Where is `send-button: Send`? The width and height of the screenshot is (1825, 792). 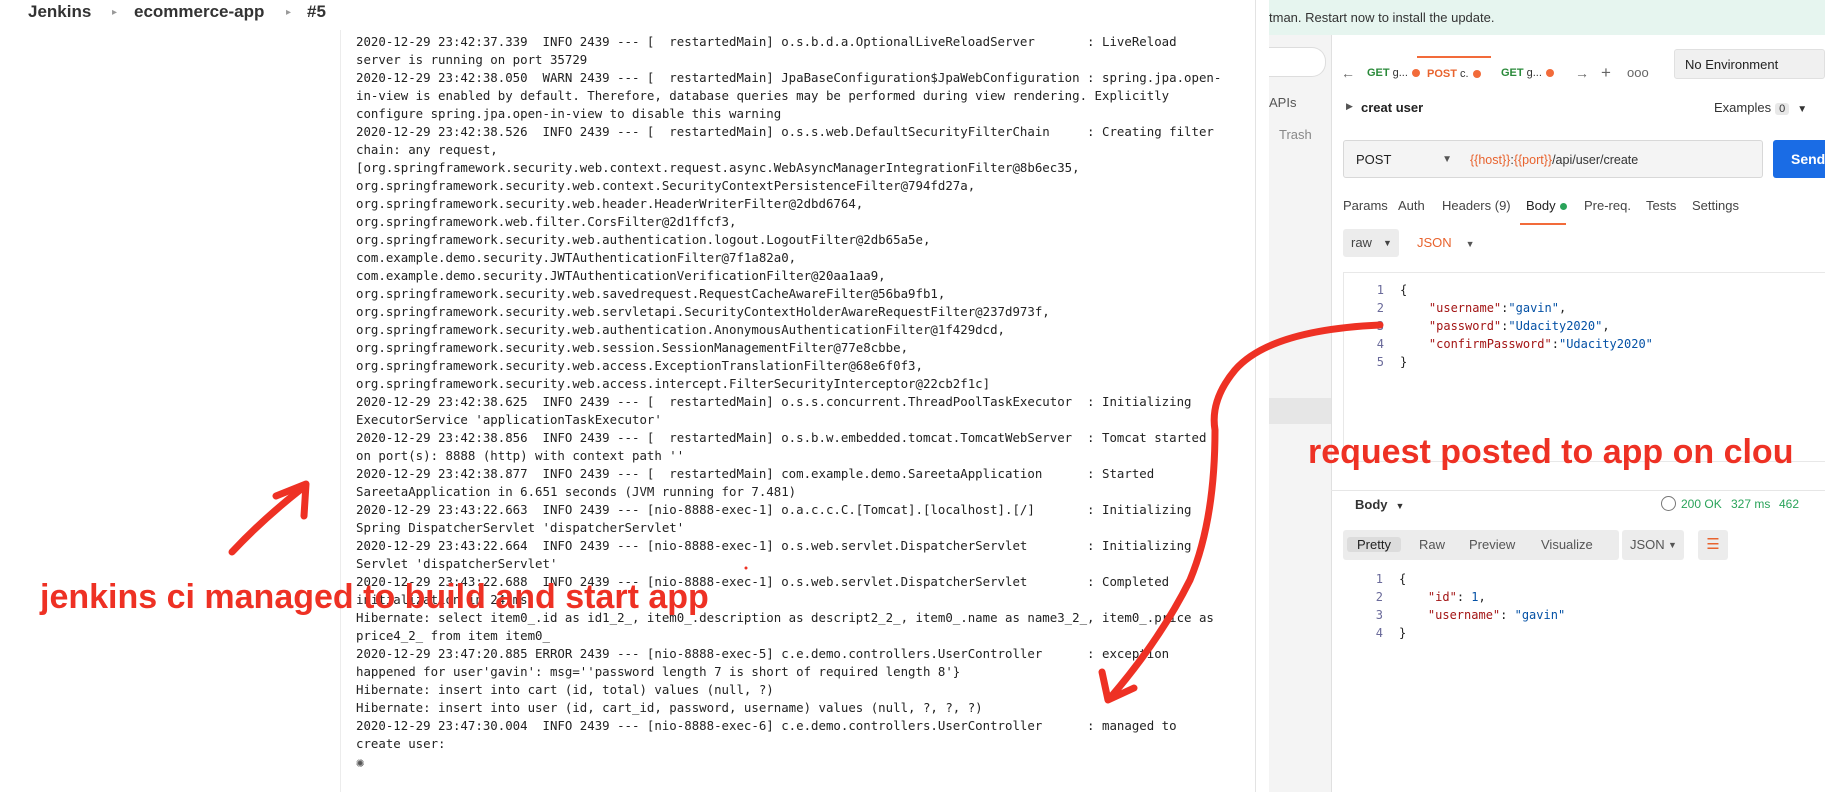
send-button: Send is located at coordinates (1799, 159).